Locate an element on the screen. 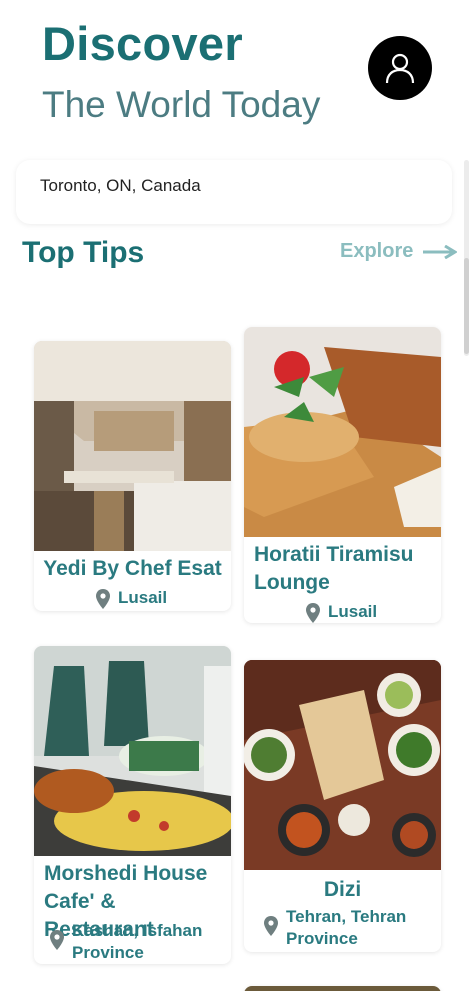 This screenshot has height=991, width=474. explore-label: Explore is located at coordinates (377, 251).